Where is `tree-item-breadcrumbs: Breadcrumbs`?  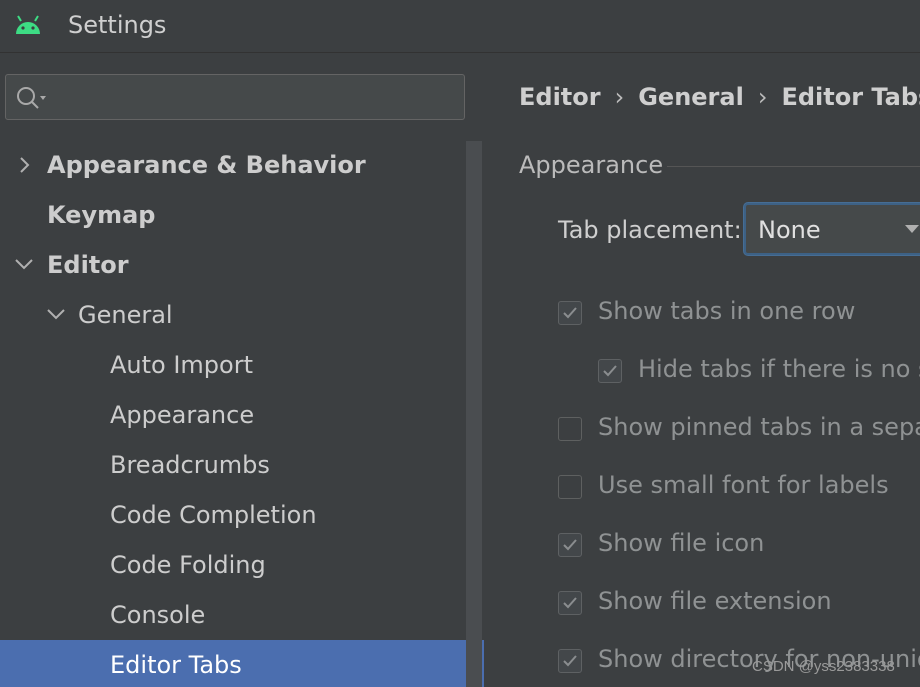 tree-item-breadcrumbs: Breadcrumbs is located at coordinates (233, 465).